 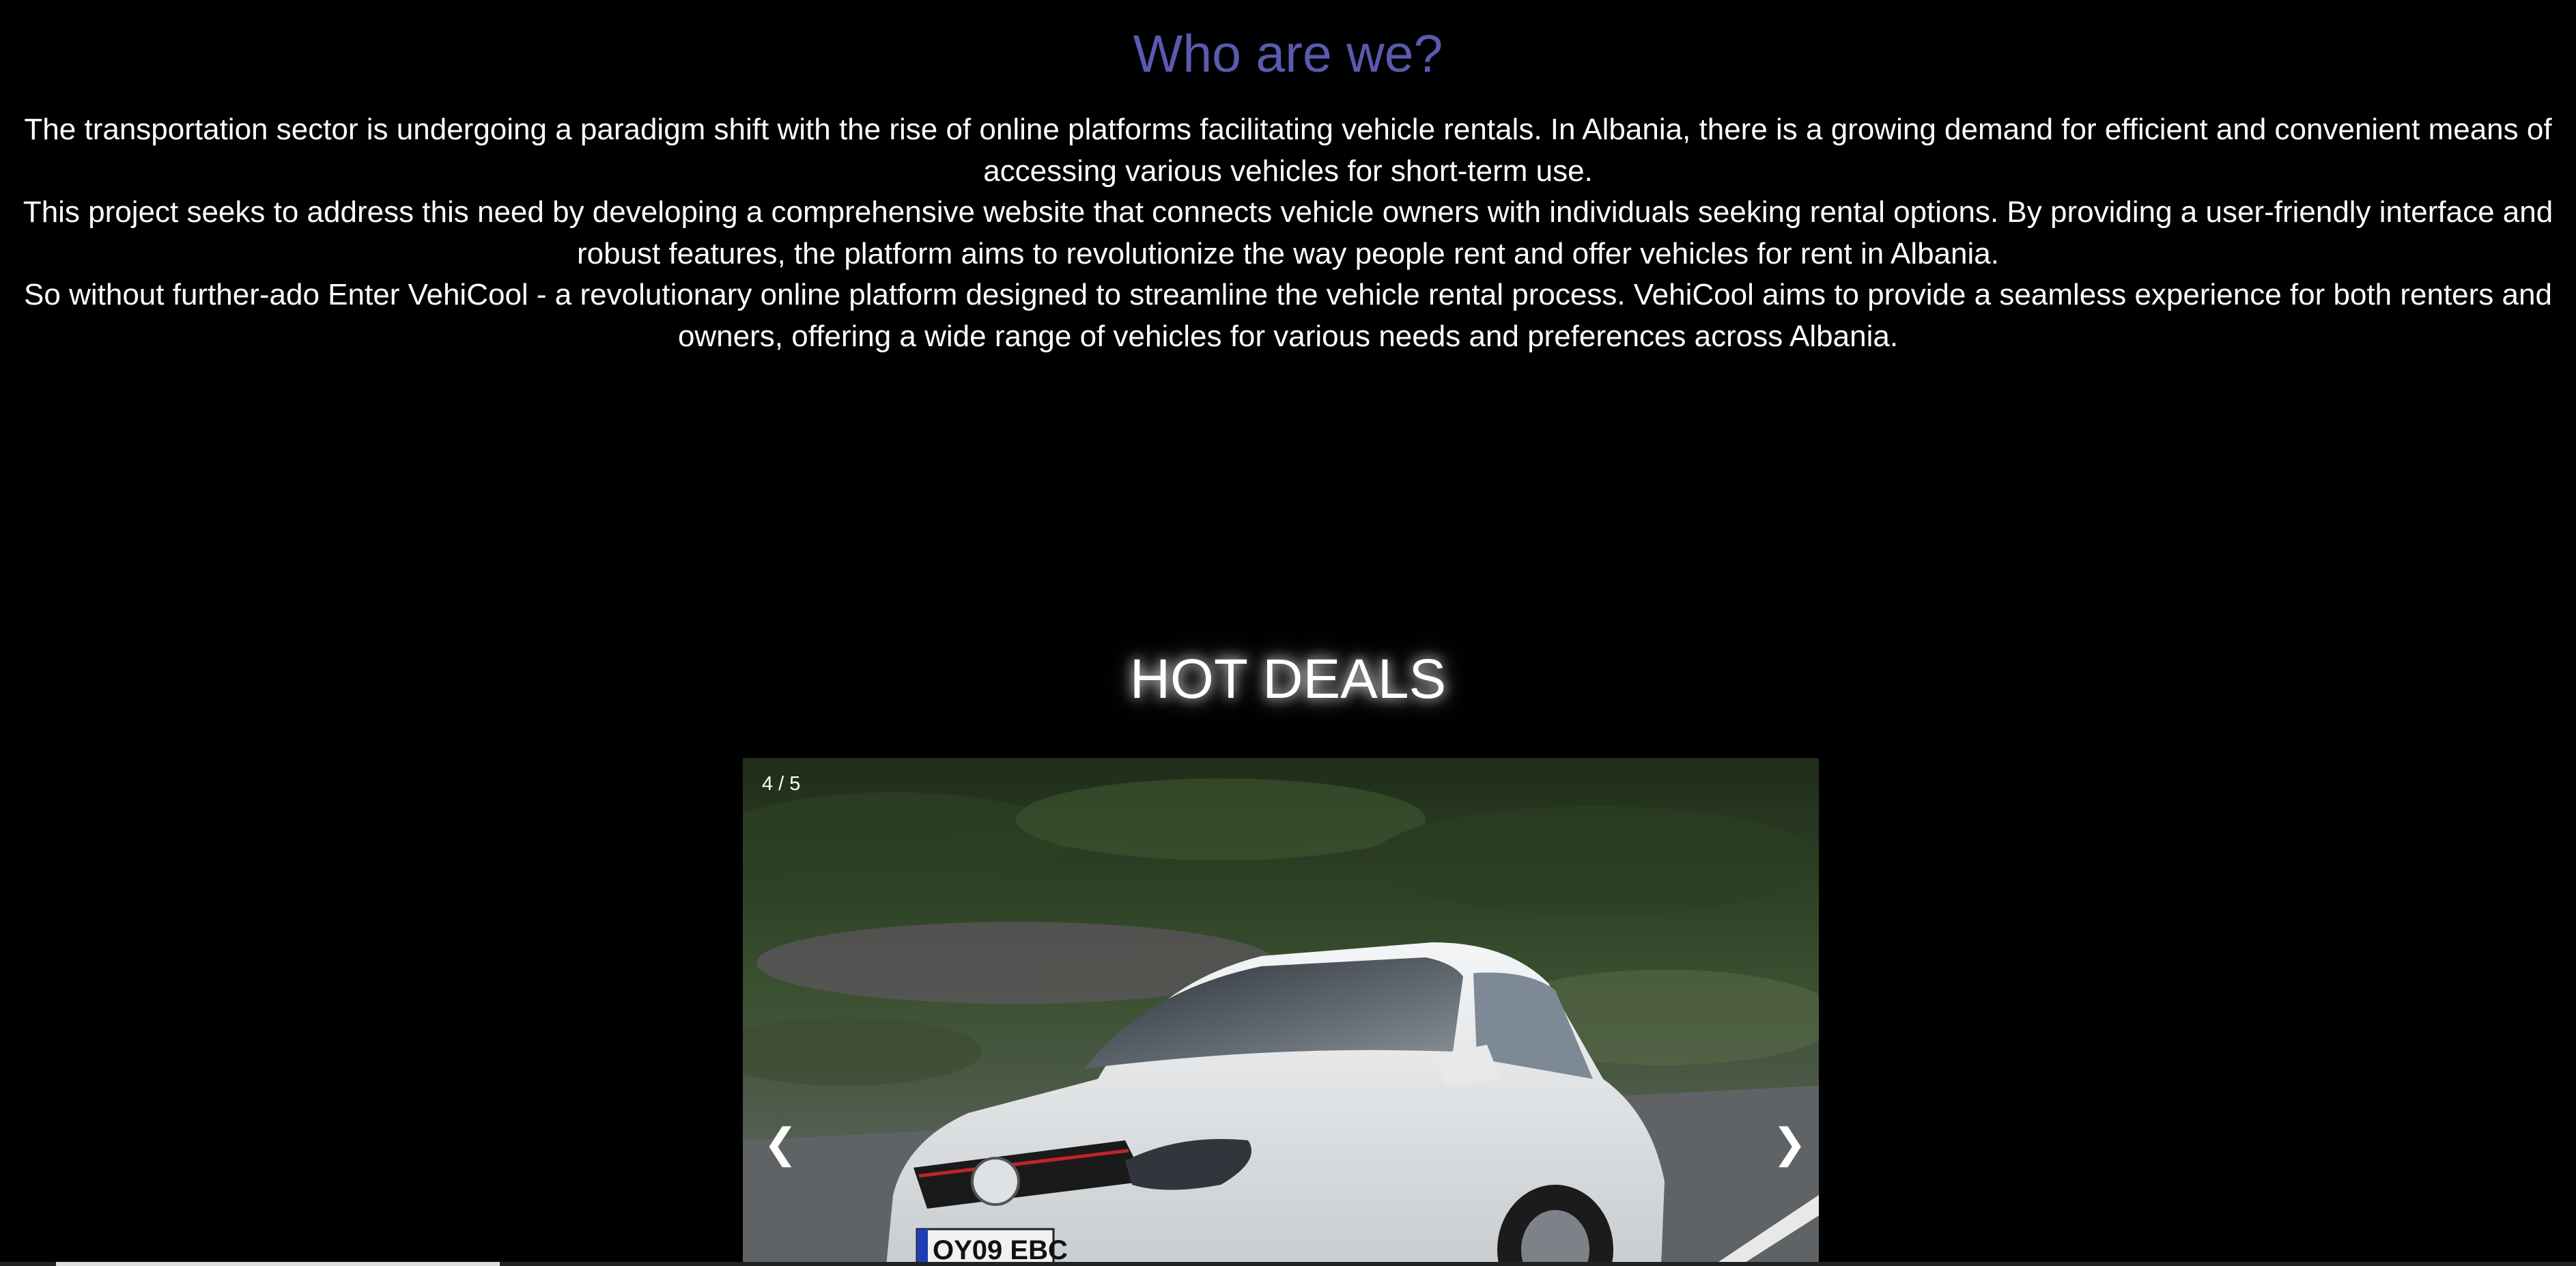 What do you see at coordinates (278, 1264) in the screenshot?
I see `scrollbar-thumb` at bounding box center [278, 1264].